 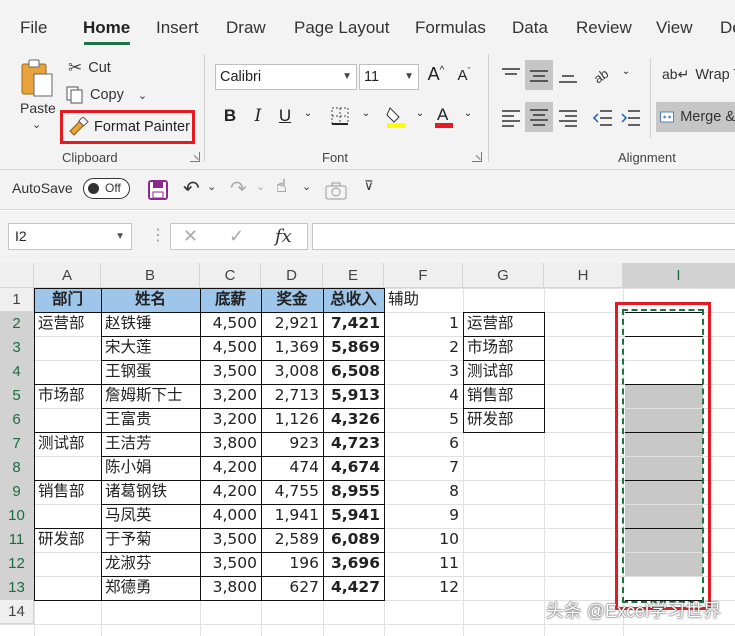 I want to click on column-header-e: E, so click(x=353, y=275).